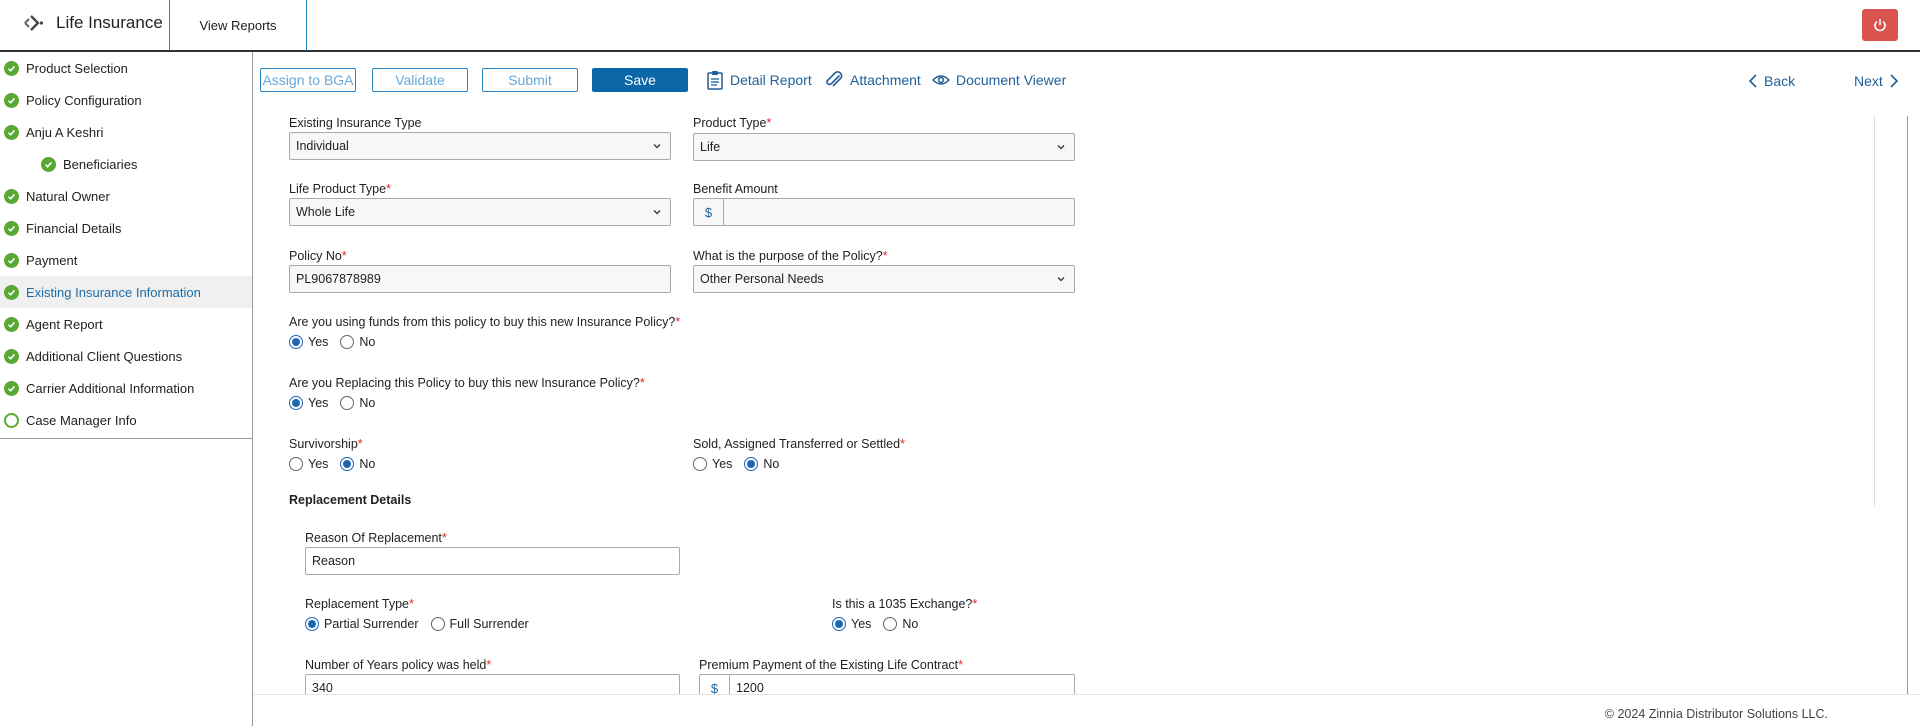 Image resolution: width=1920 pixels, height=726 pixels. I want to click on existing-insurance-type-select: Individual, so click(480, 146).